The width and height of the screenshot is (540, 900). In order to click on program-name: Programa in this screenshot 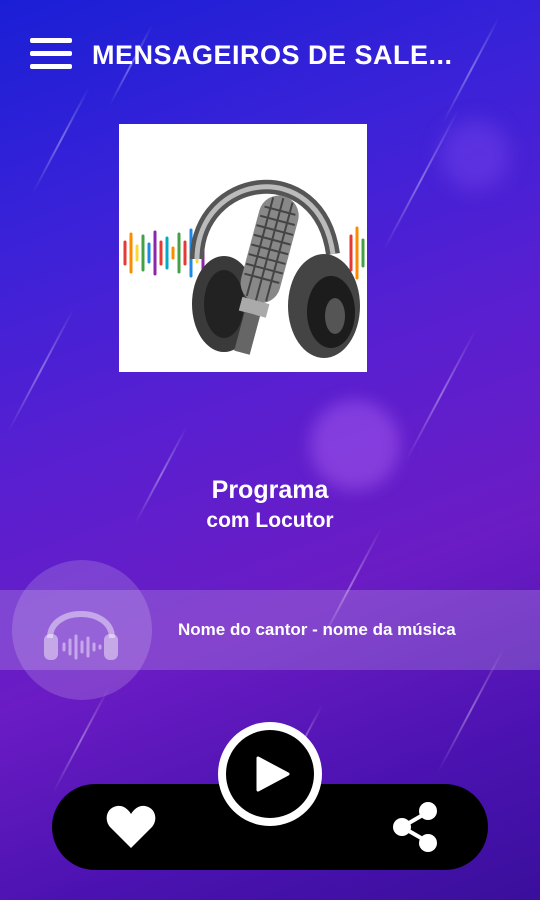, I will do `click(270, 490)`.